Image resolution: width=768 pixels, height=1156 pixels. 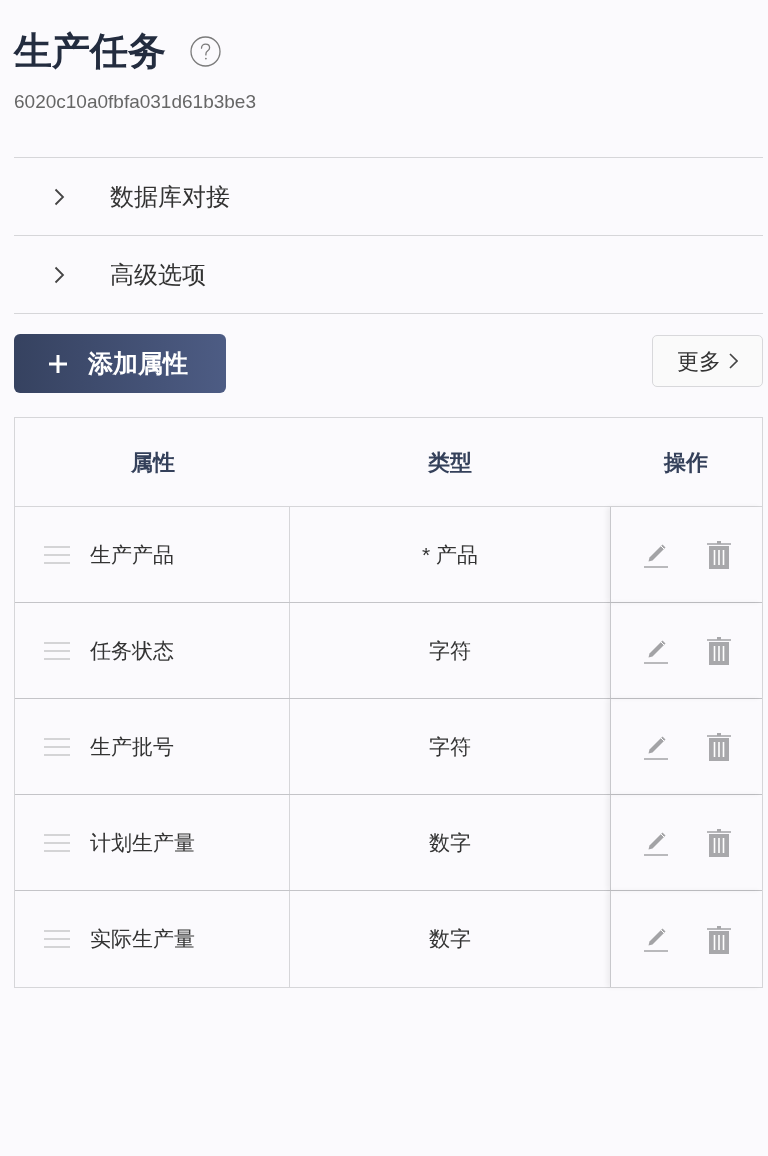 What do you see at coordinates (58, 363) in the screenshot?
I see `plus-icon` at bounding box center [58, 363].